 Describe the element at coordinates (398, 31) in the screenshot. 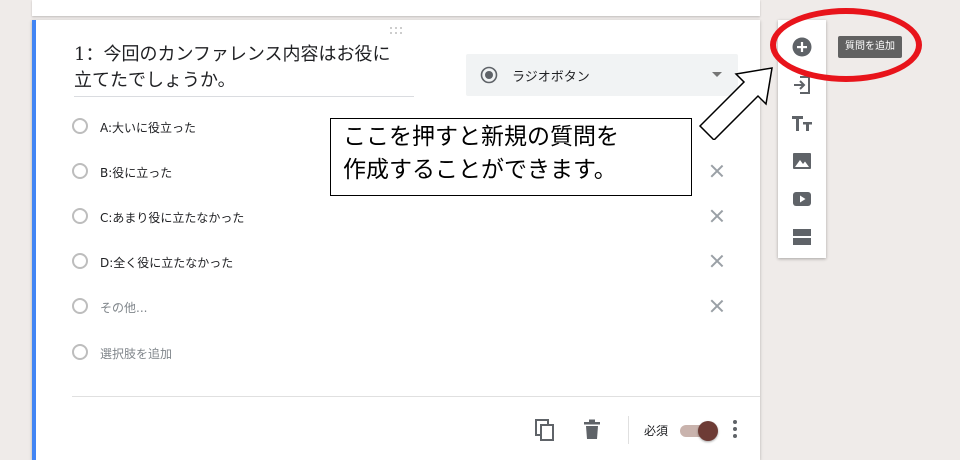

I see `drag-handle-icon` at that location.